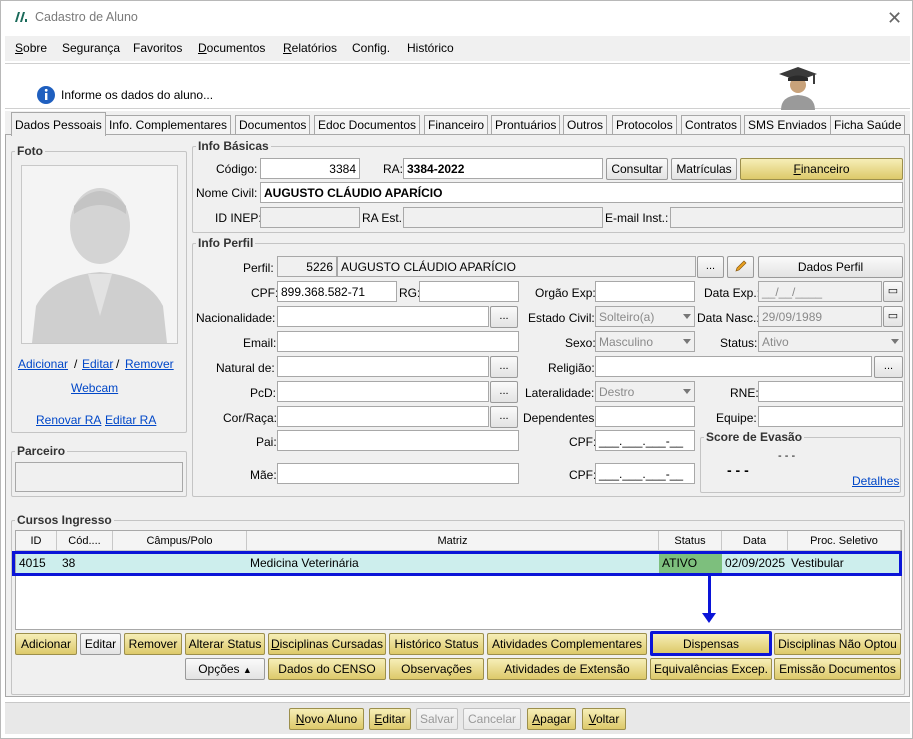  Describe the element at coordinates (492, 719) in the screenshot. I see `cancelar-button: Cancelar` at that location.